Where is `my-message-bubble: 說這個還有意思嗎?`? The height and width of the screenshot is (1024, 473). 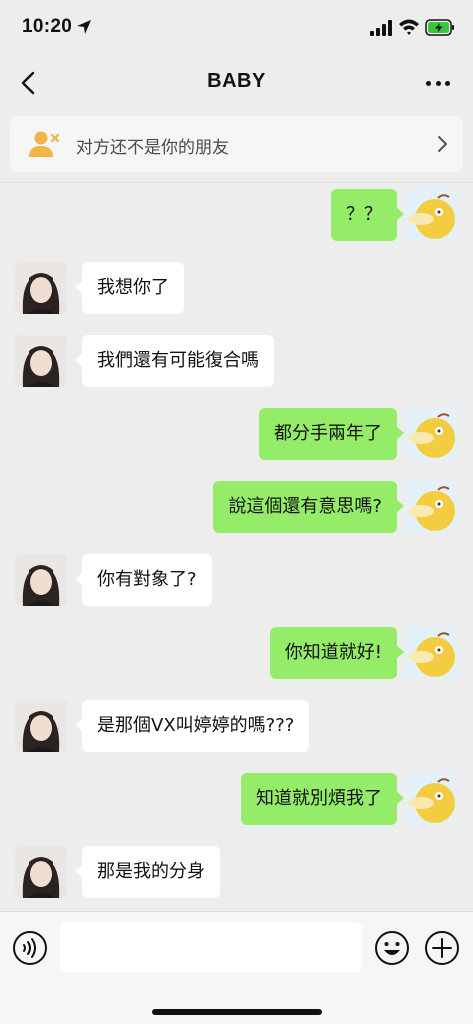
my-message-bubble: 說這個還有意思嗎? is located at coordinates (308, 507).